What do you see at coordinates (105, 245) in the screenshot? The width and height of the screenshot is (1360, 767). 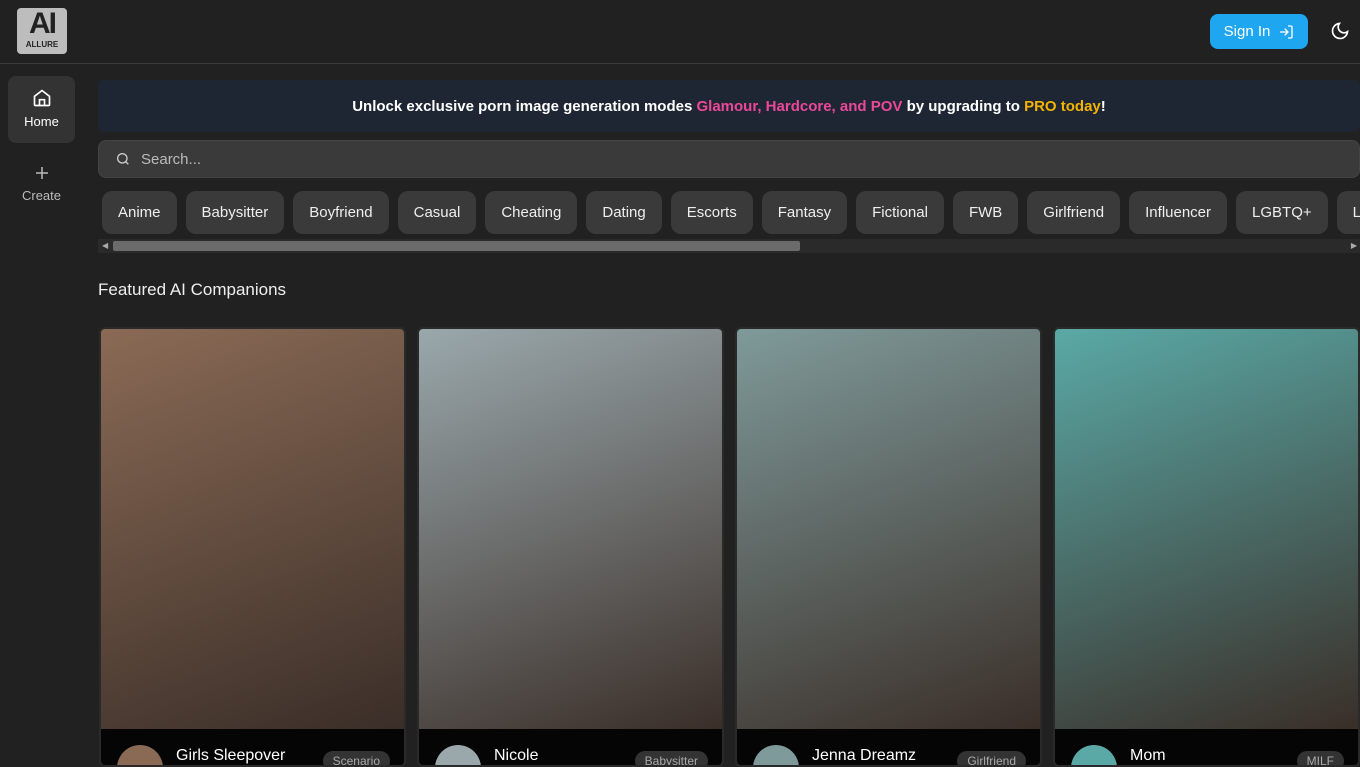 I see `scroll-left-icon: ◀` at bounding box center [105, 245].